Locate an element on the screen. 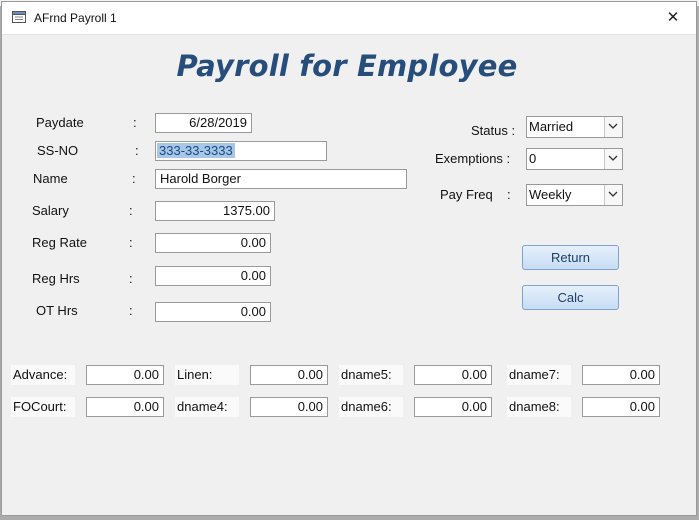 This screenshot has width=699, height=520. reg-hrs-field: 0.00 is located at coordinates (213, 276).